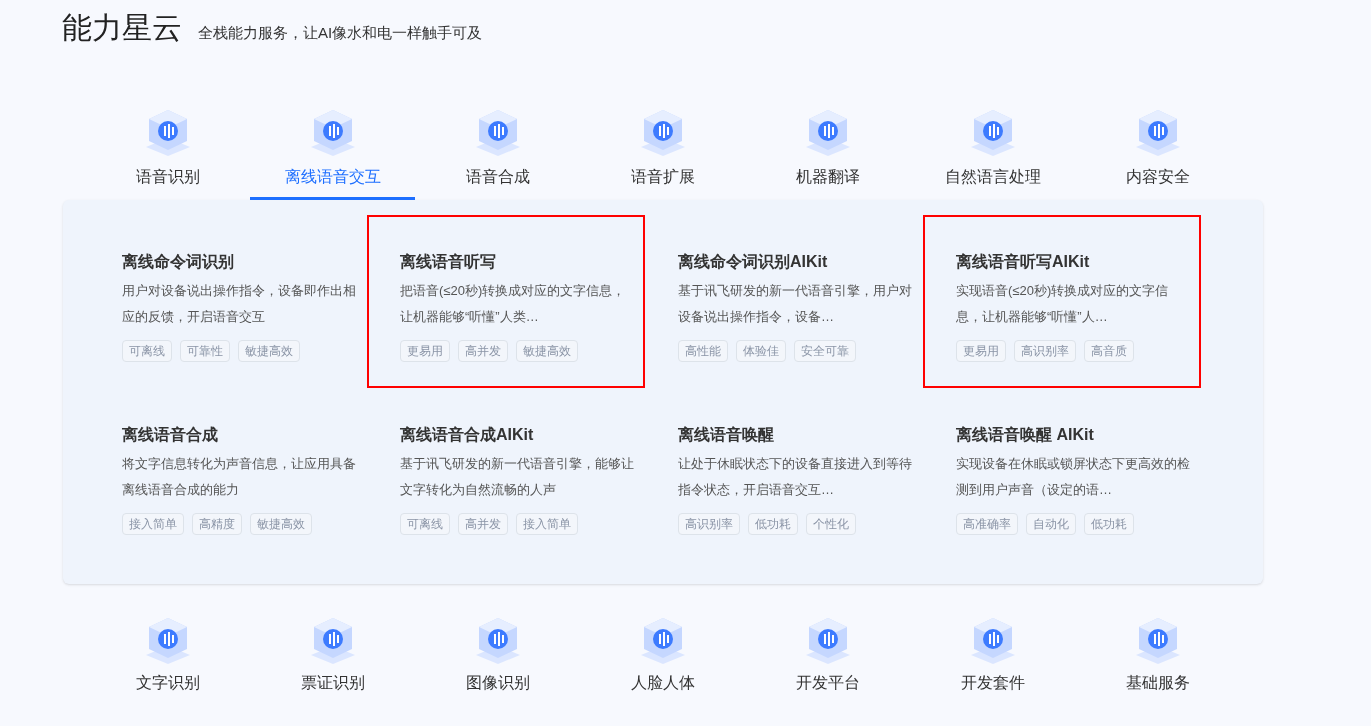  Describe the element at coordinates (170, 435) in the screenshot. I see `card-title: 离线语音合成` at that location.